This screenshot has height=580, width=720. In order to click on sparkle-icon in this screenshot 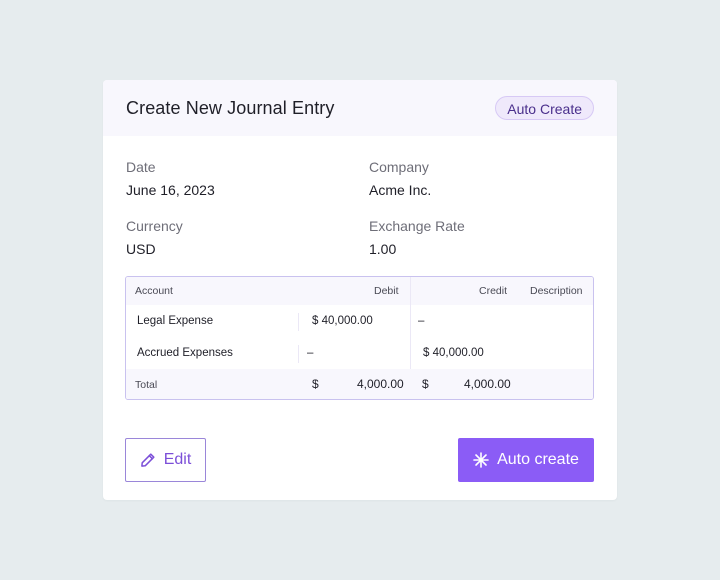, I will do `click(481, 460)`.